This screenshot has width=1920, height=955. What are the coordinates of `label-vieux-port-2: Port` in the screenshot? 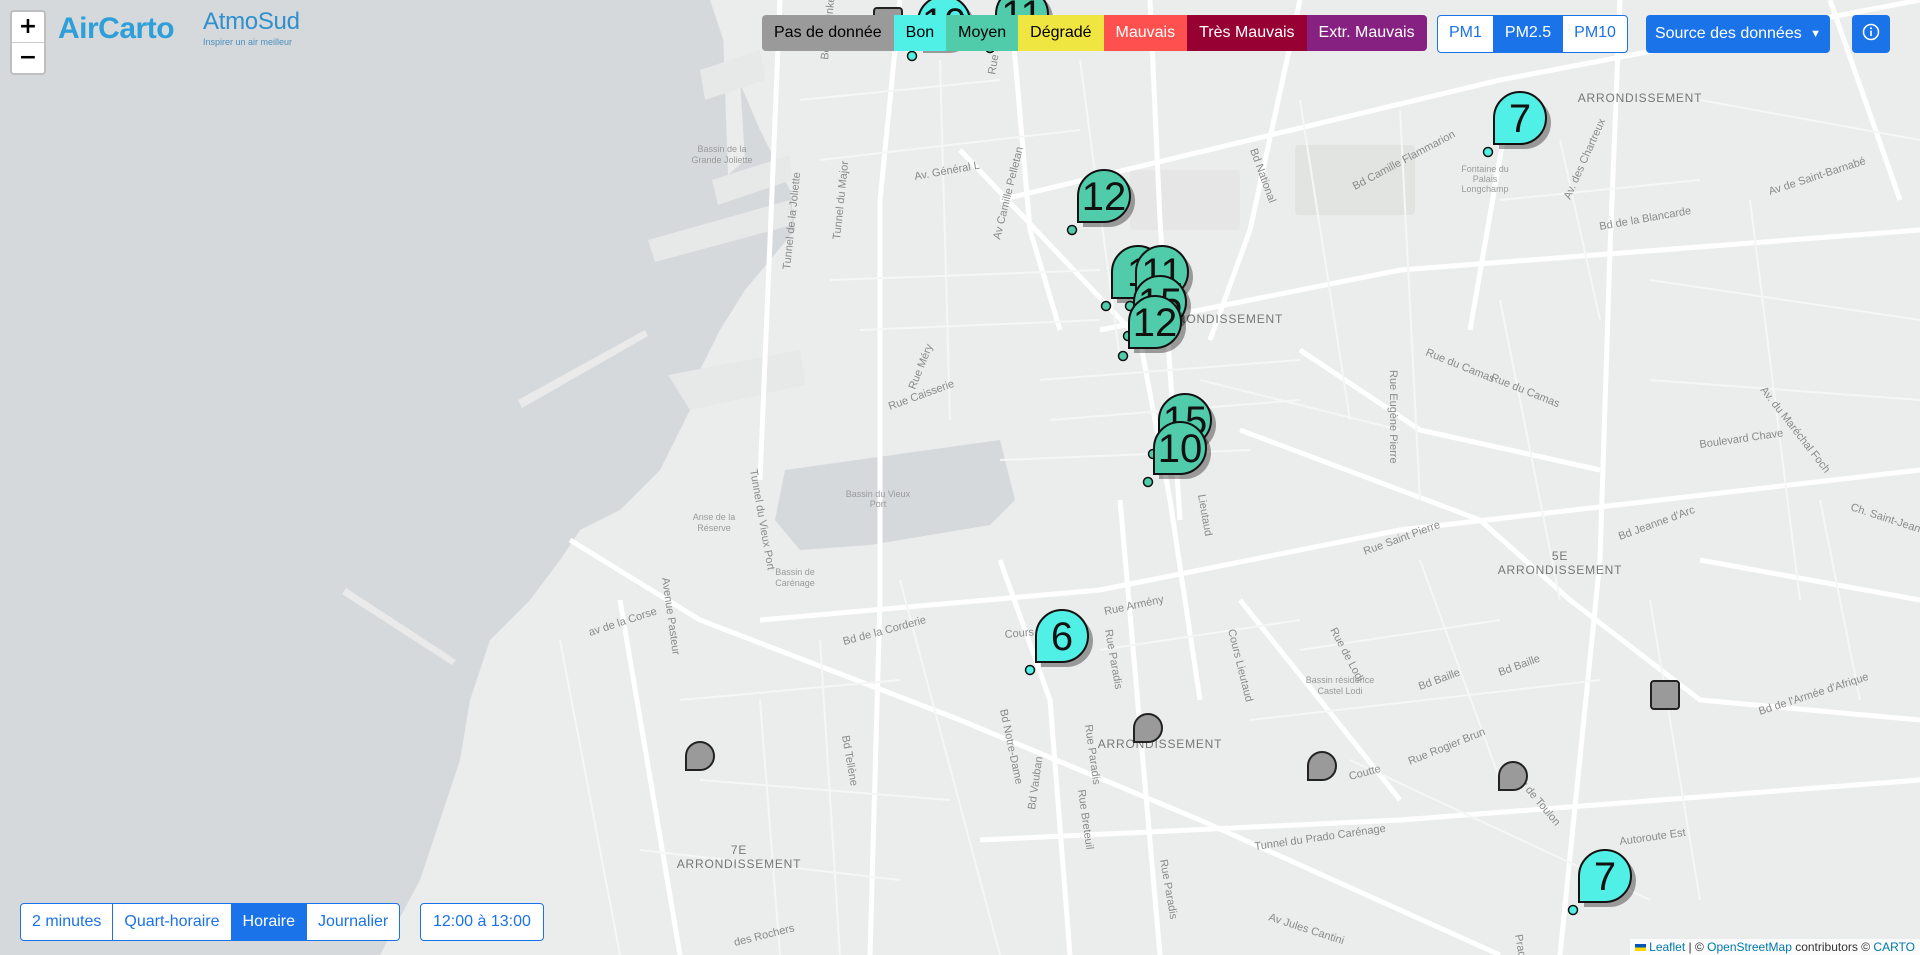 It's located at (878, 504).